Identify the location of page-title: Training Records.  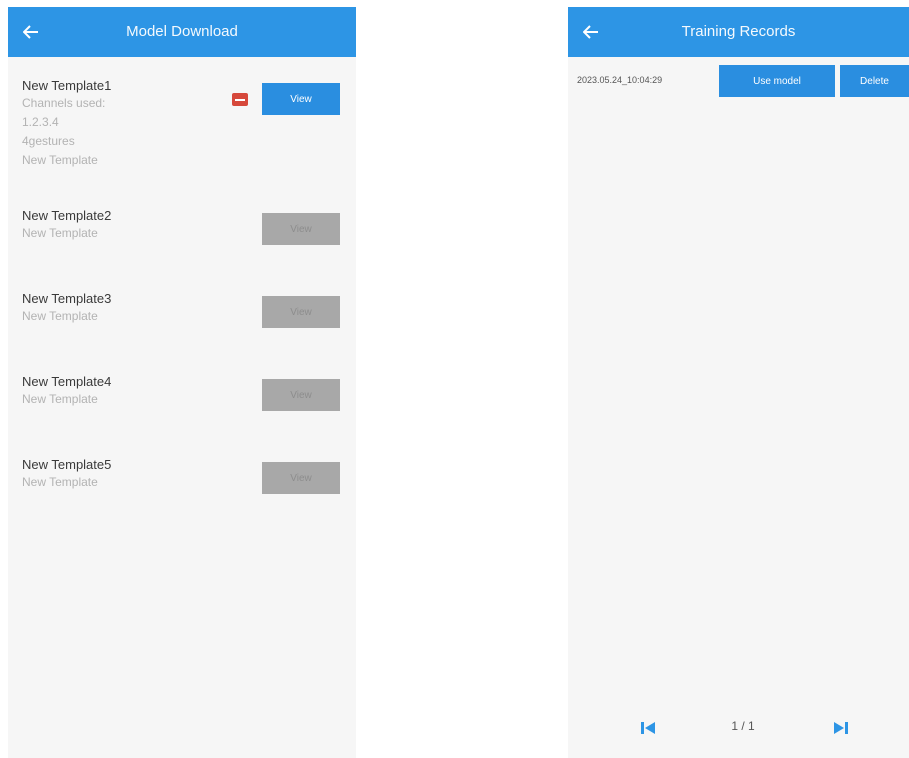
(738, 31).